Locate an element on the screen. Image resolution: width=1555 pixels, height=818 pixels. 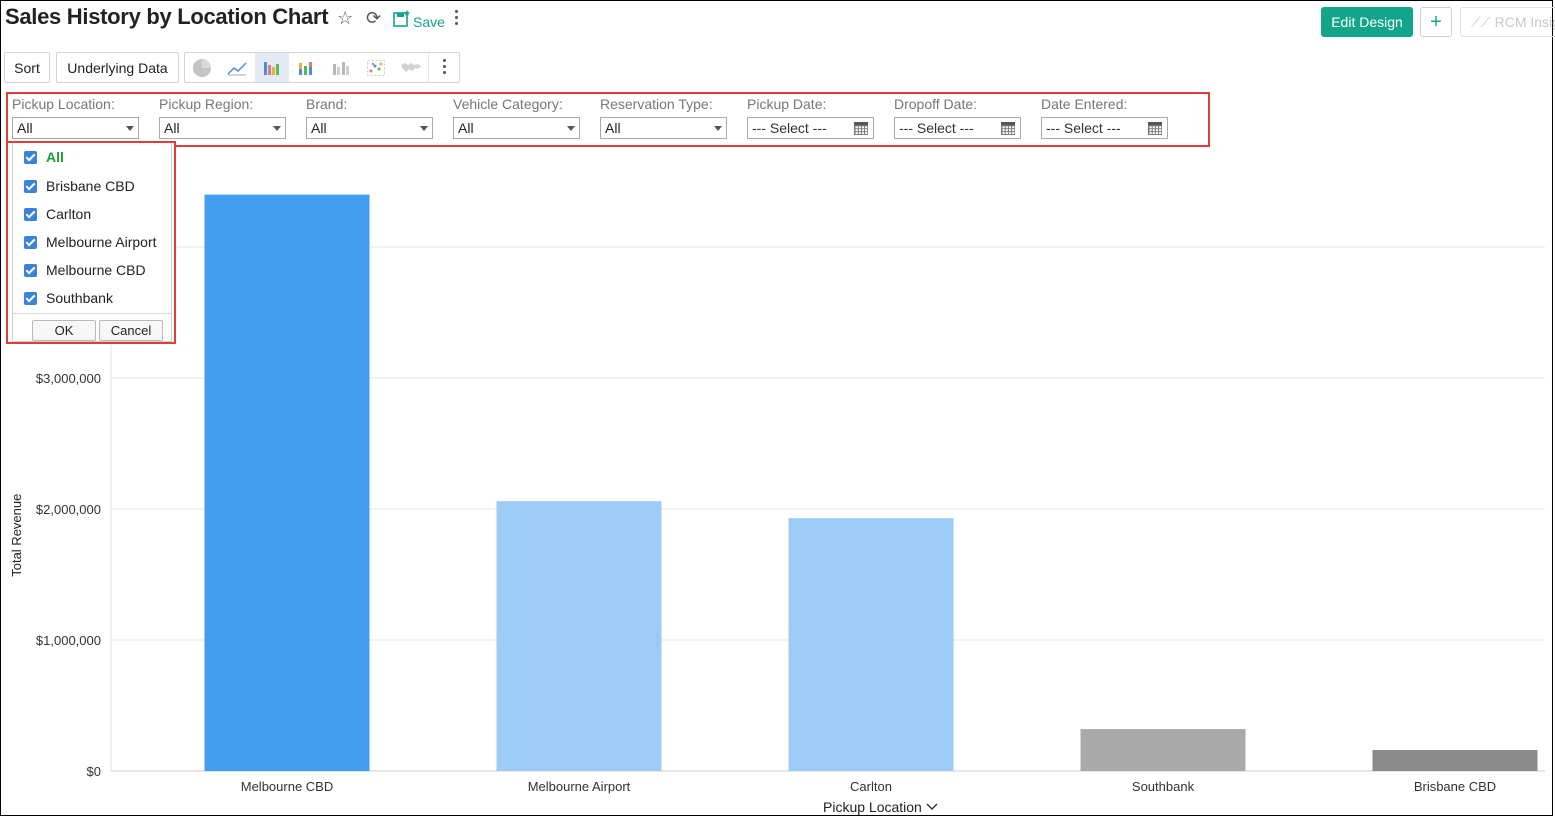
filter-date-entered: Date Entered: --- Select --- is located at coordinates (1104, 117).